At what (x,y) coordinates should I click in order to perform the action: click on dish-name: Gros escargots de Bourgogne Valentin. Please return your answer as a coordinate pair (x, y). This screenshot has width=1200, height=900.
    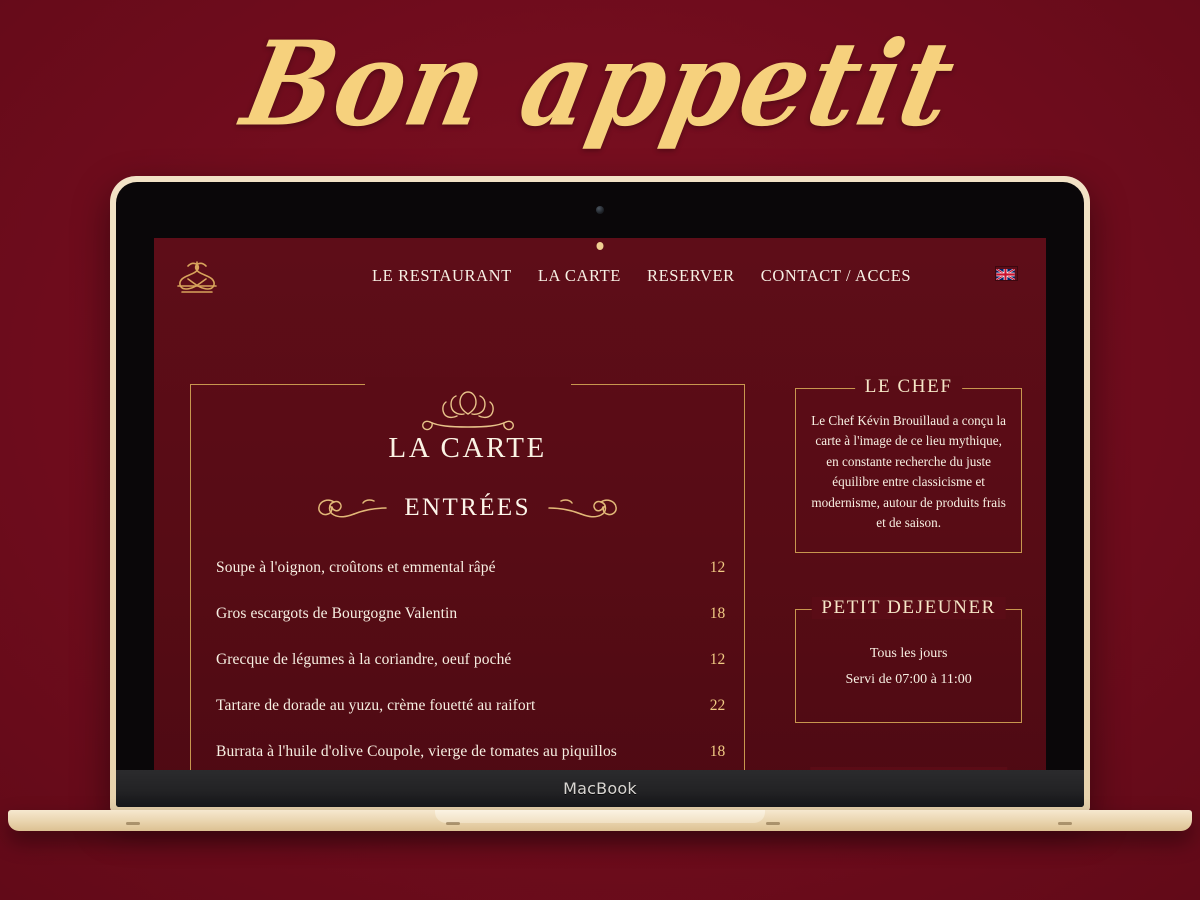
    Looking at the image, I should click on (337, 613).